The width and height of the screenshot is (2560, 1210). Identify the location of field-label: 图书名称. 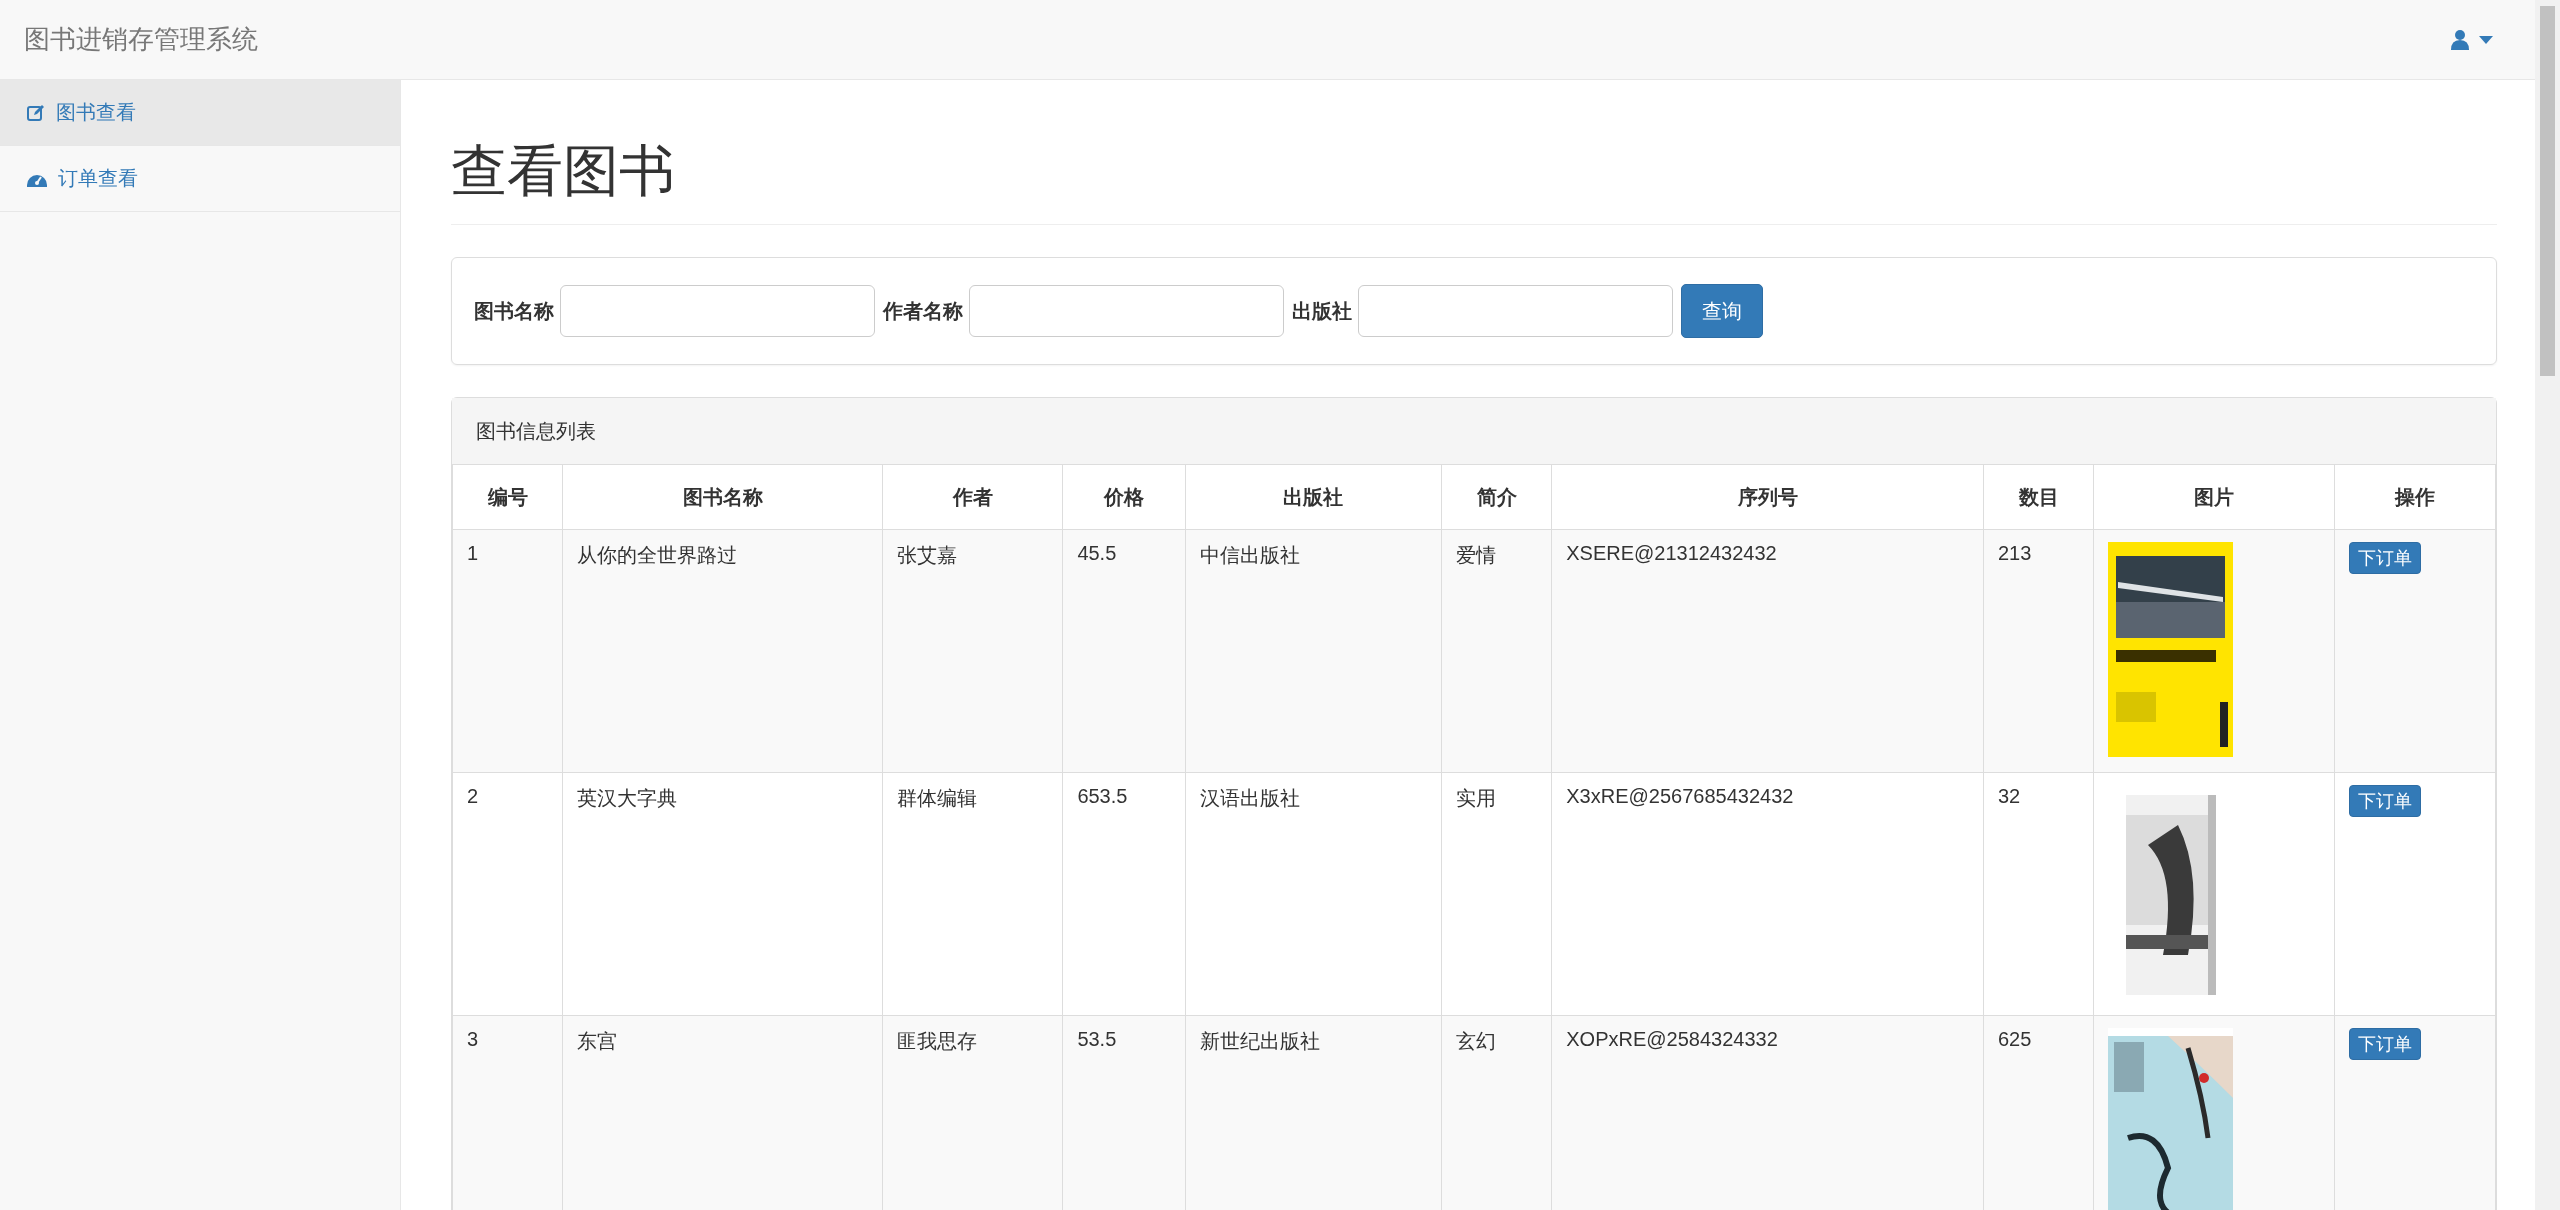
(514, 311).